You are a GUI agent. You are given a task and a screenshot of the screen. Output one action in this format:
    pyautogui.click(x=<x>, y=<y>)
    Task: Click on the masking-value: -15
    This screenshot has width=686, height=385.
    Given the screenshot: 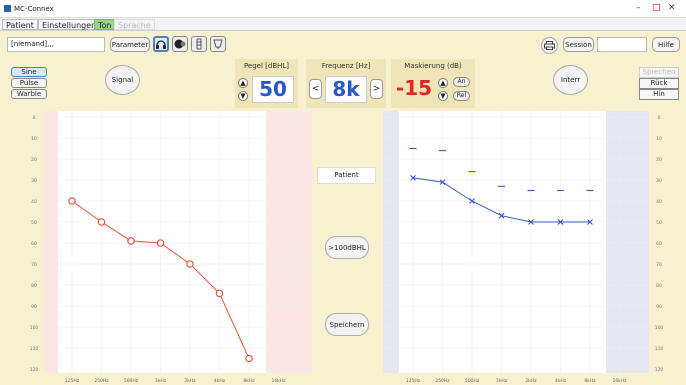 What is the action you would take?
    pyautogui.click(x=414, y=89)
    